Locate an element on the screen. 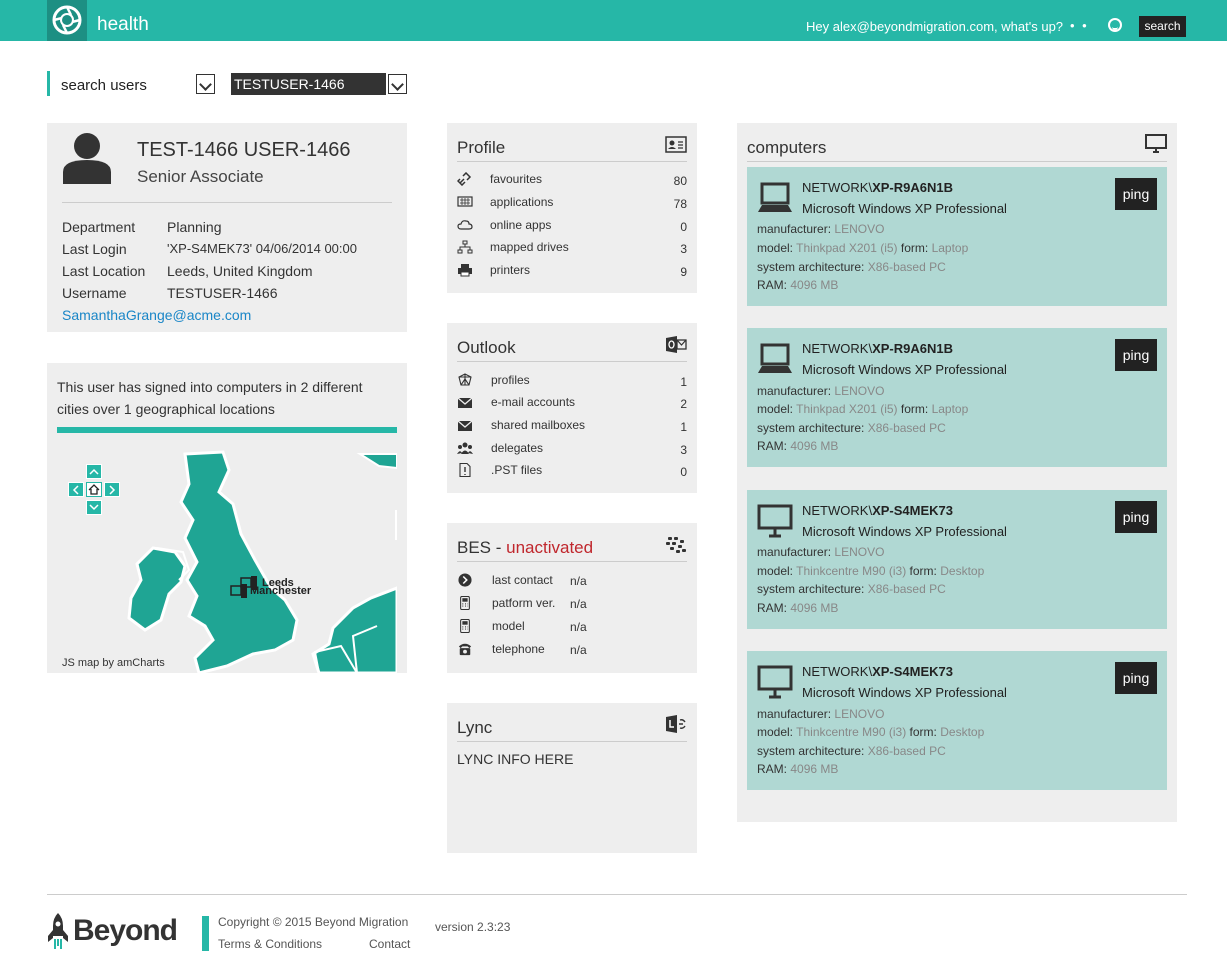  map-city-manchester: Manchester is located at coordinates (281, 591).